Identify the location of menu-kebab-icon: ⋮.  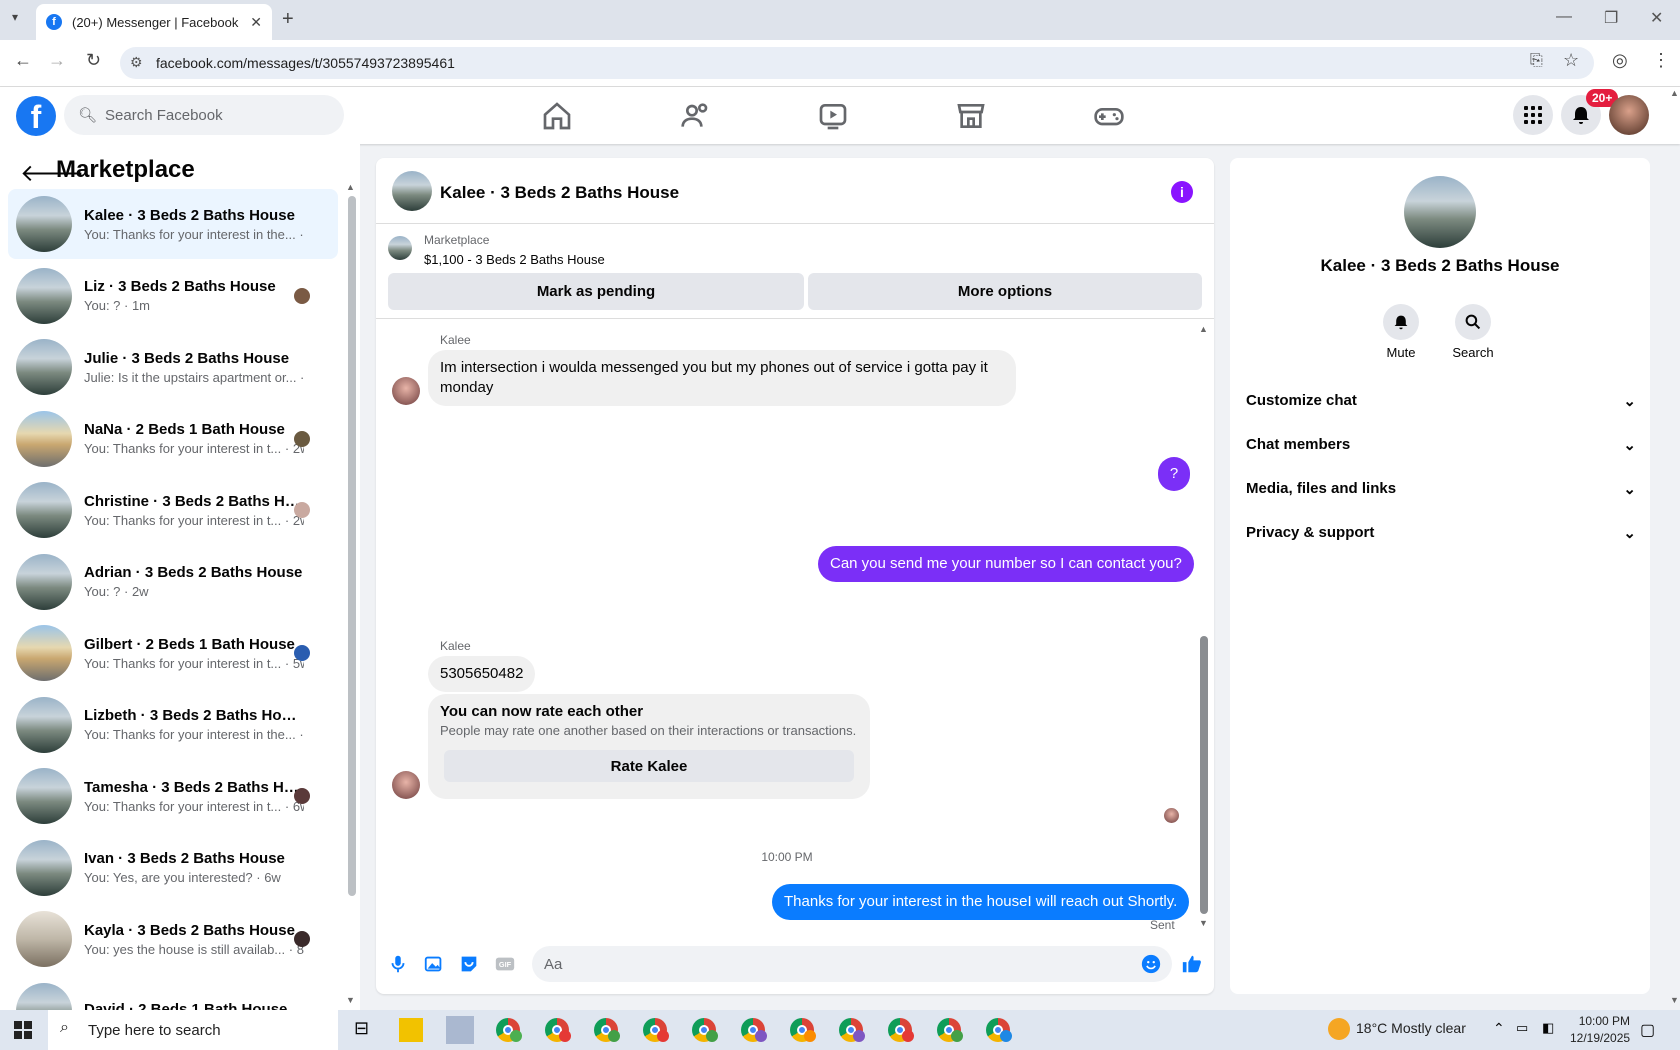
(1661, 60).